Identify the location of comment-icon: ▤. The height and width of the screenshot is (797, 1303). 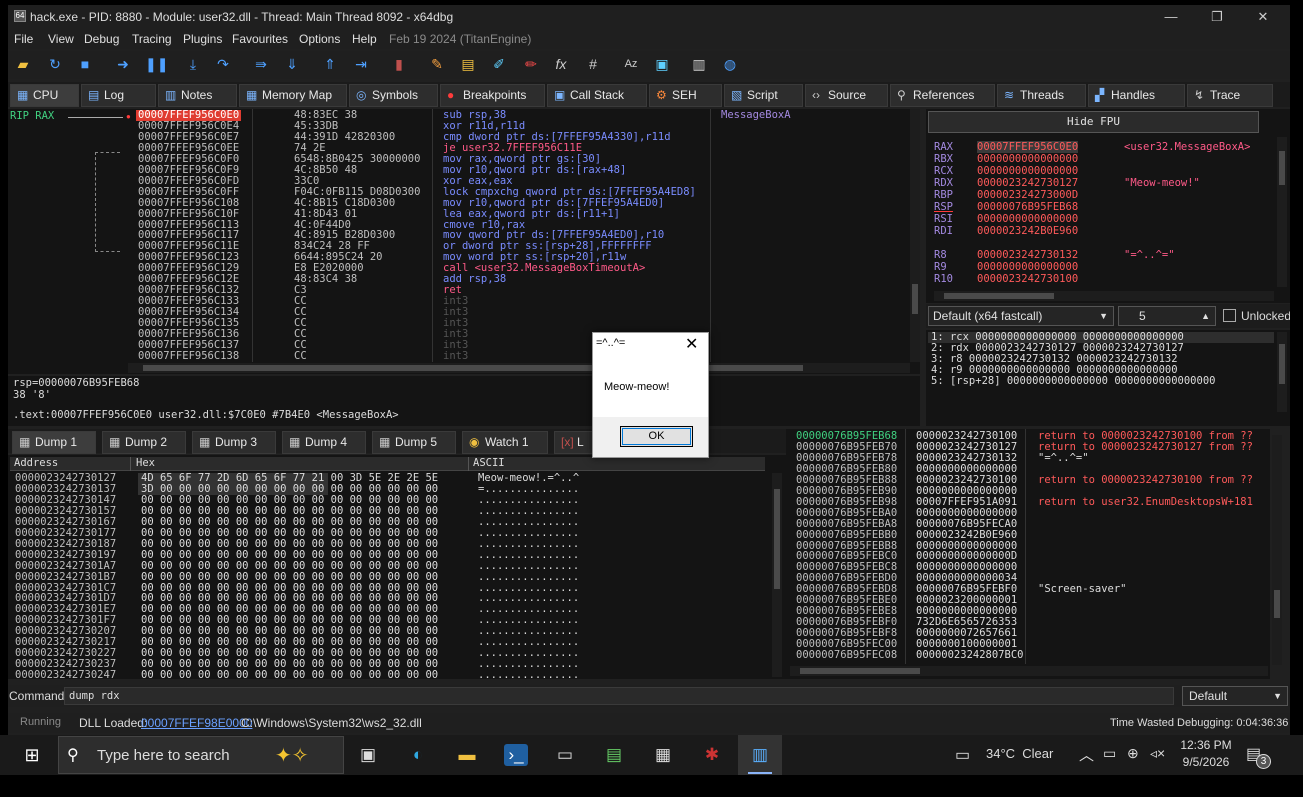
(468, 64).